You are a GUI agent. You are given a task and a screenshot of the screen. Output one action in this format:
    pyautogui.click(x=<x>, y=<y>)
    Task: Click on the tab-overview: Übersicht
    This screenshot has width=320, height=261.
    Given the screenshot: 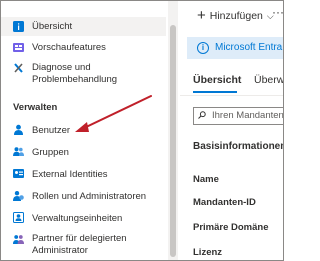 What is the action you would take?
    pyautogui.click(x=217, y=80)
    